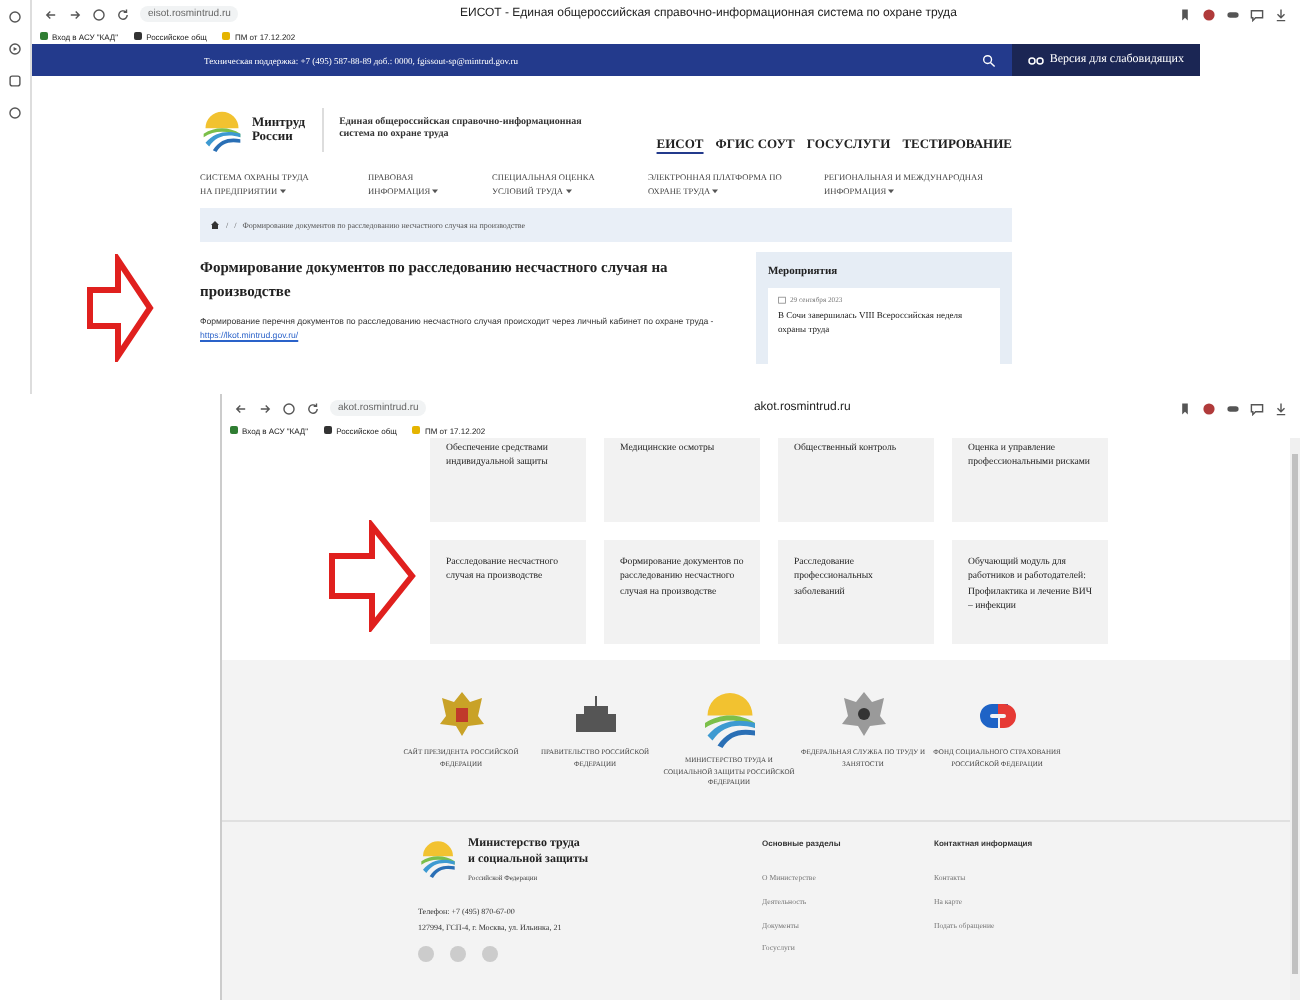  I want to click on calendar-icon, so click(782, 300).